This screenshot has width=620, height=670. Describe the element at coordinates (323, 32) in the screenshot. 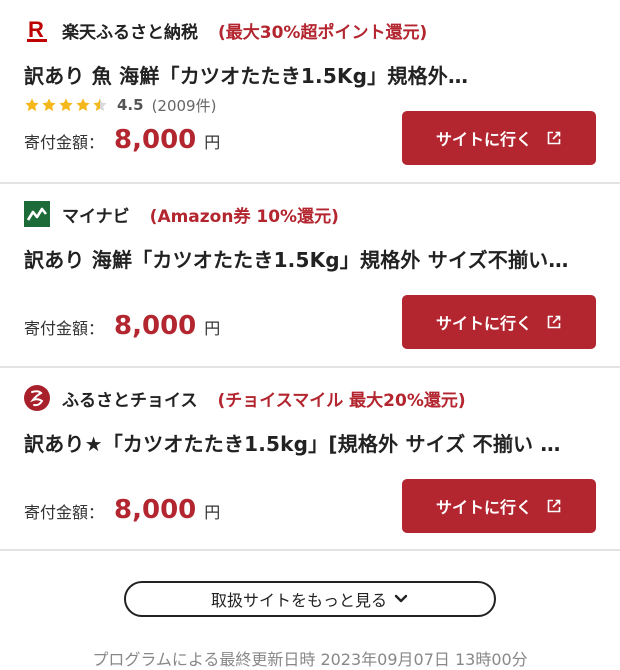

I see `promo-text: (最大30%超ポイント還元)` at that location.